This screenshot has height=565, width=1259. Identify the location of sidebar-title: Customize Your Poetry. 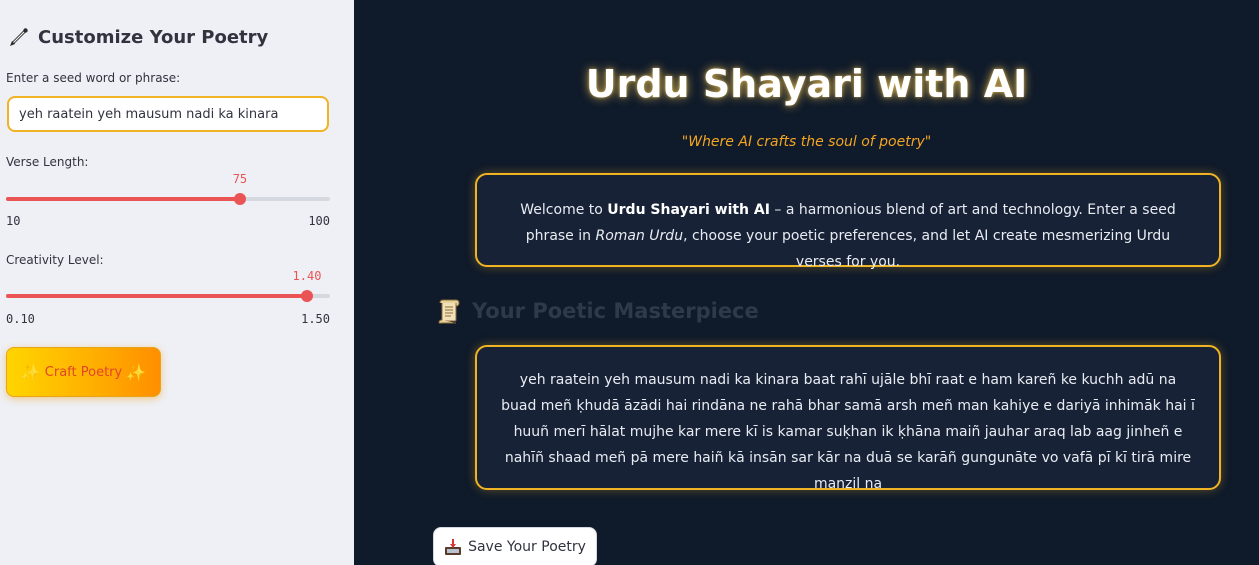
(138, 37).